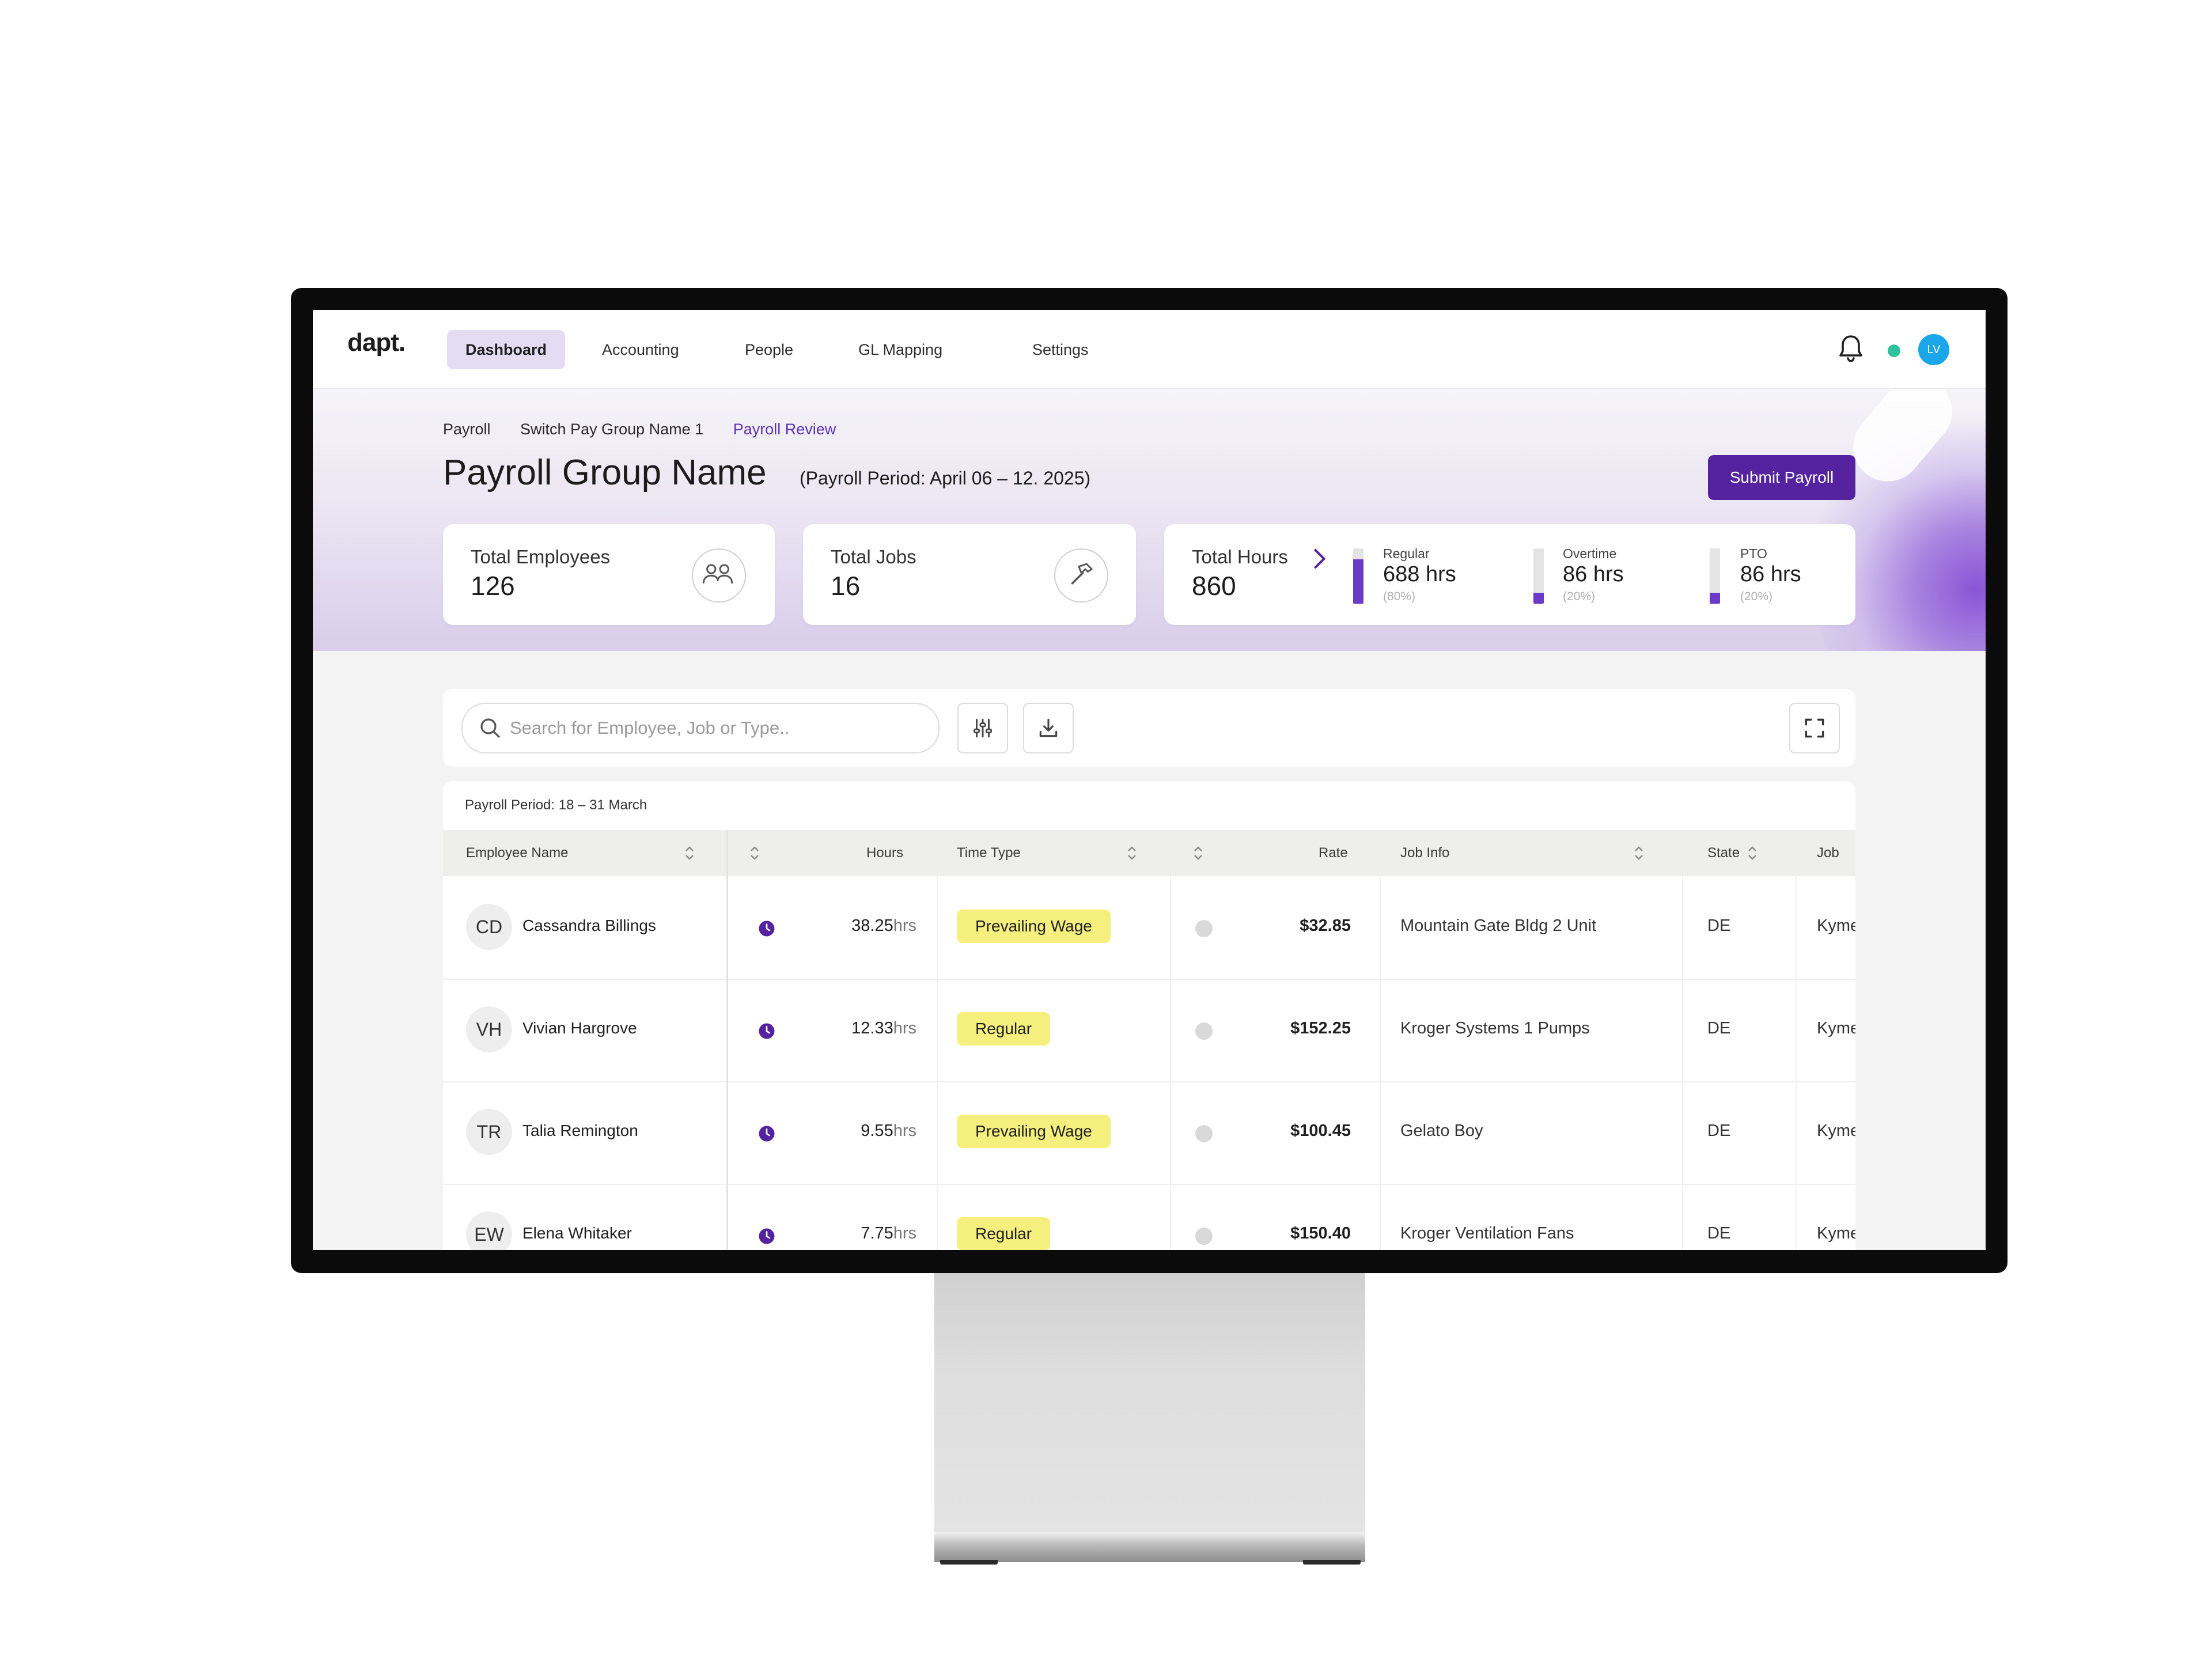  I want to click on download-icon, so click(1048, 727).